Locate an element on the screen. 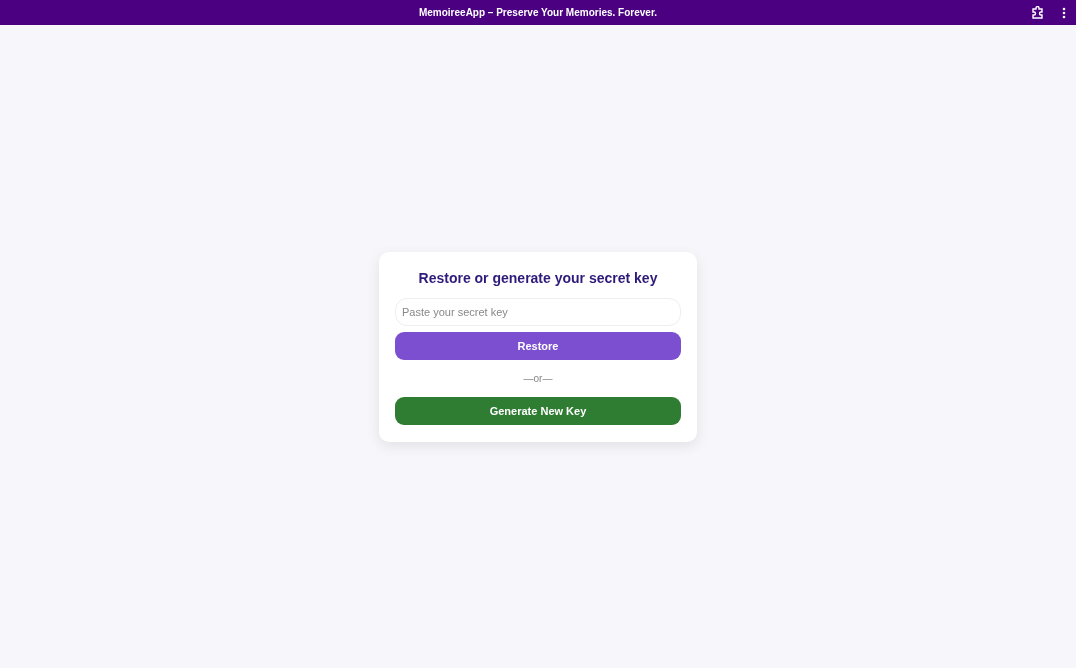 The width and height of the screenshot is (1076, 668). restore-button: Restore is located at coordinates (538, 345).